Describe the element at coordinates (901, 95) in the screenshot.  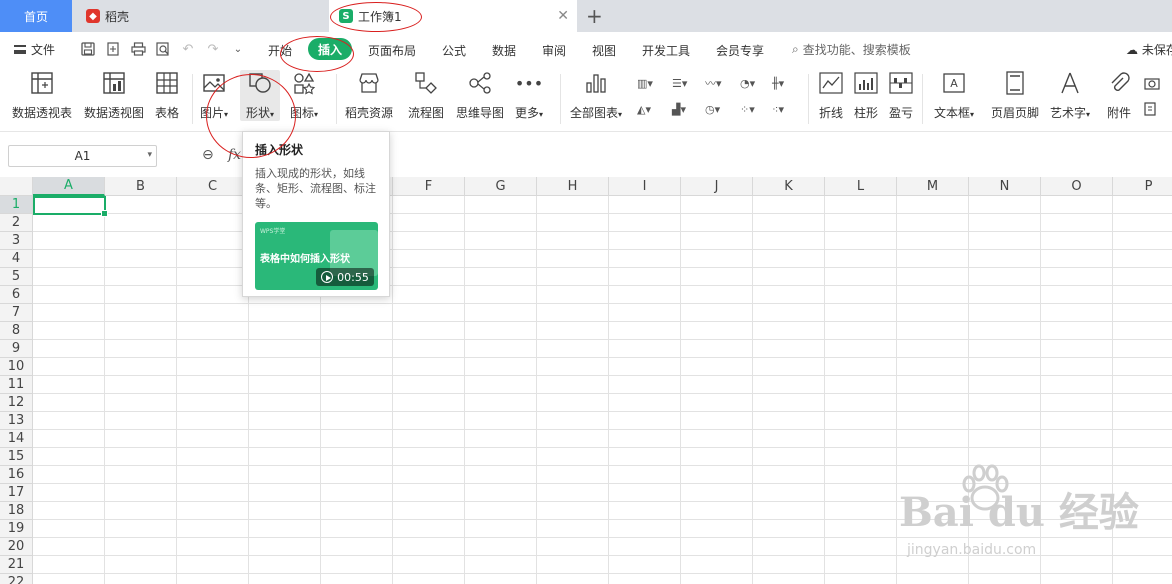
I see `sparkline-winloss-button: 盈亏` at that location.